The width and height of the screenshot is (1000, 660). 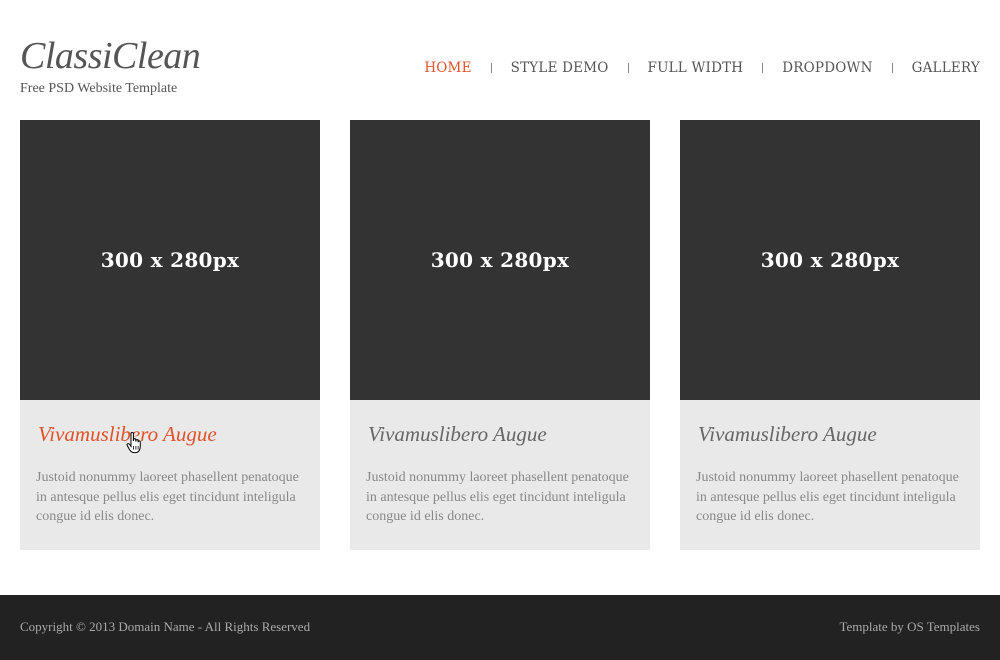 I want to click on site-tagline: Free PSD Website Template, so click(x=99, y=88).